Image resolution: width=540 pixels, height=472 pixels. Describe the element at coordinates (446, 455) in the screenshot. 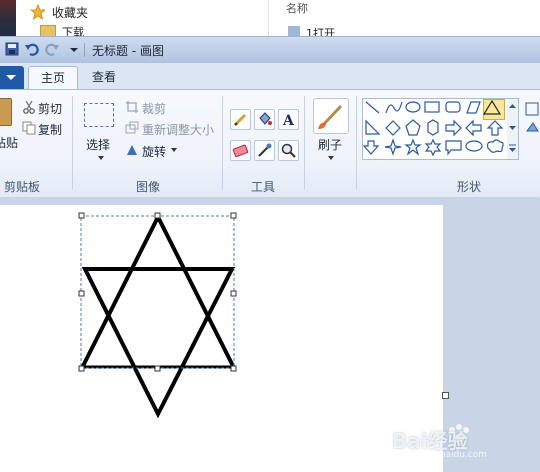

I see `watermark-subtext: jingyan.baidu.com` at that location.